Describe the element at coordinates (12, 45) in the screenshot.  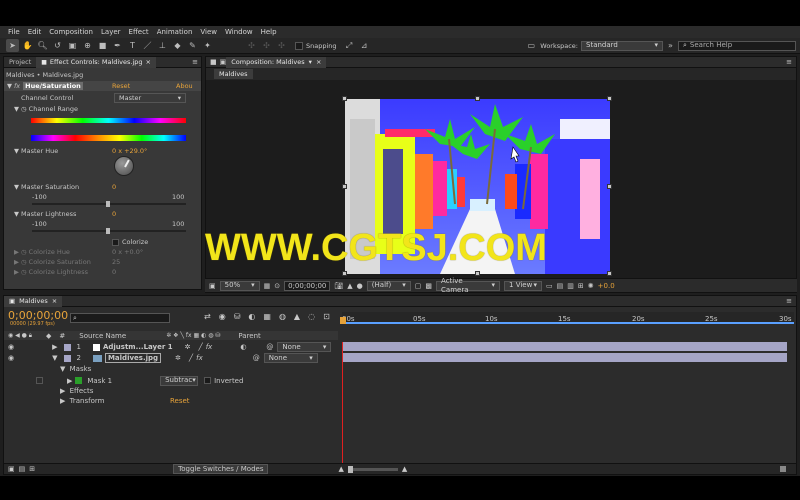
I see `selection-tool-icon: ➤` at that location.